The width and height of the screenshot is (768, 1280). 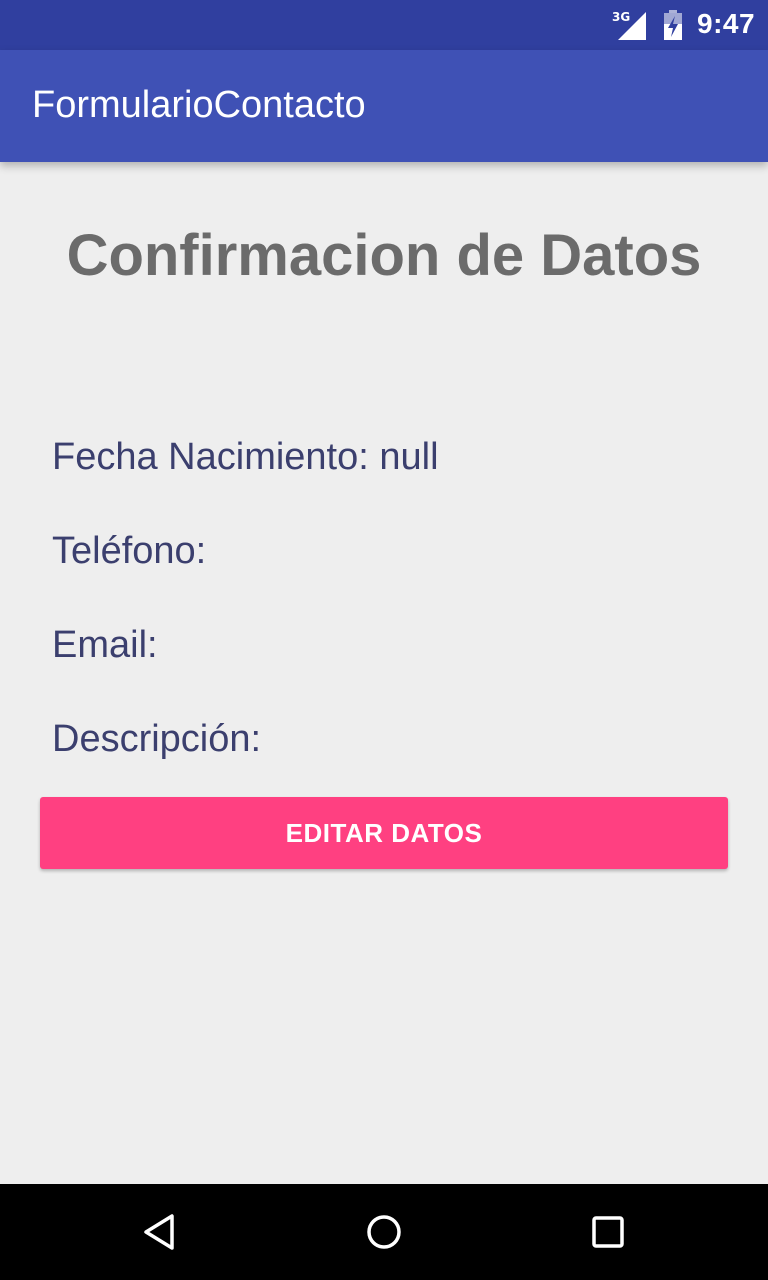 I want to click on signal-icon, so click(x=632, y=26).